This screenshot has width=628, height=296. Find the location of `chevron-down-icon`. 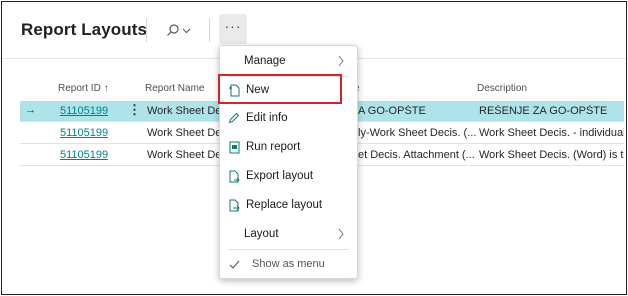

chevron-down-icon is located at coordinates (186, 30).